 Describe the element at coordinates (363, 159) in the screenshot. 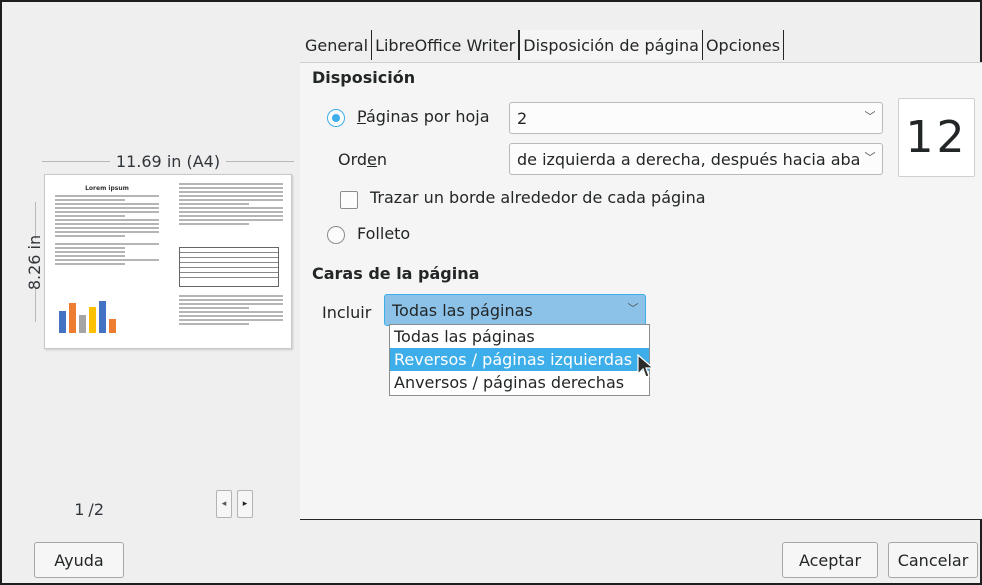

I see `order-label: Orden` at that location.